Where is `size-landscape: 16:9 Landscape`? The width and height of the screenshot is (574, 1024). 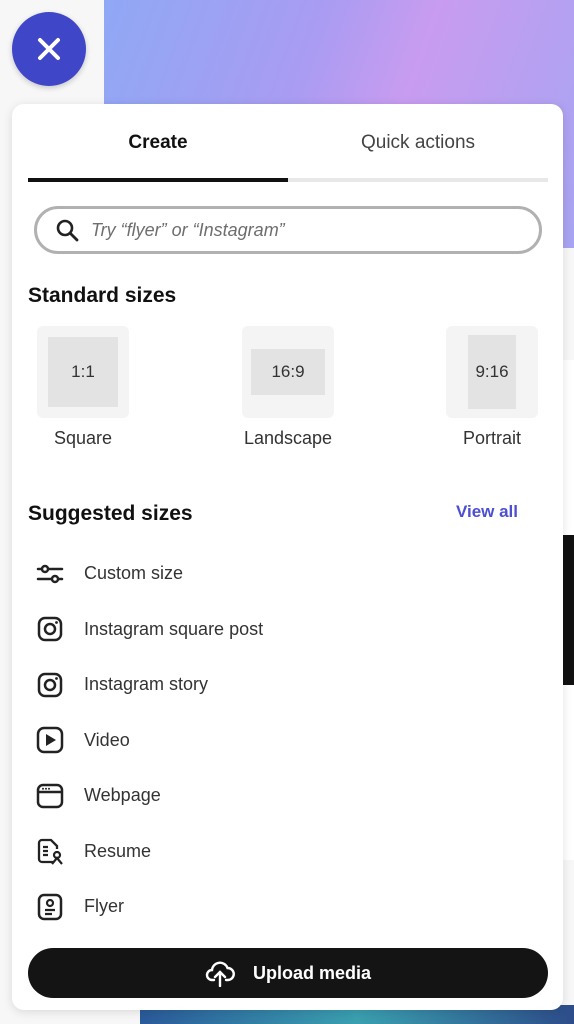 size-landscape: 16:9 Landscape is located at coordinates (288, 387).